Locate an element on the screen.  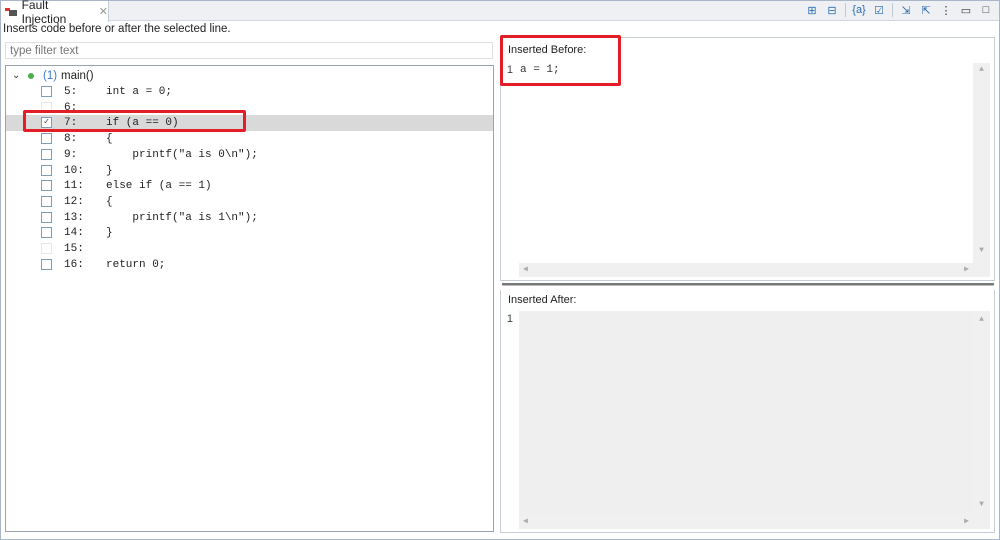
fault-injection-icon is located at coordinates (11, 11).